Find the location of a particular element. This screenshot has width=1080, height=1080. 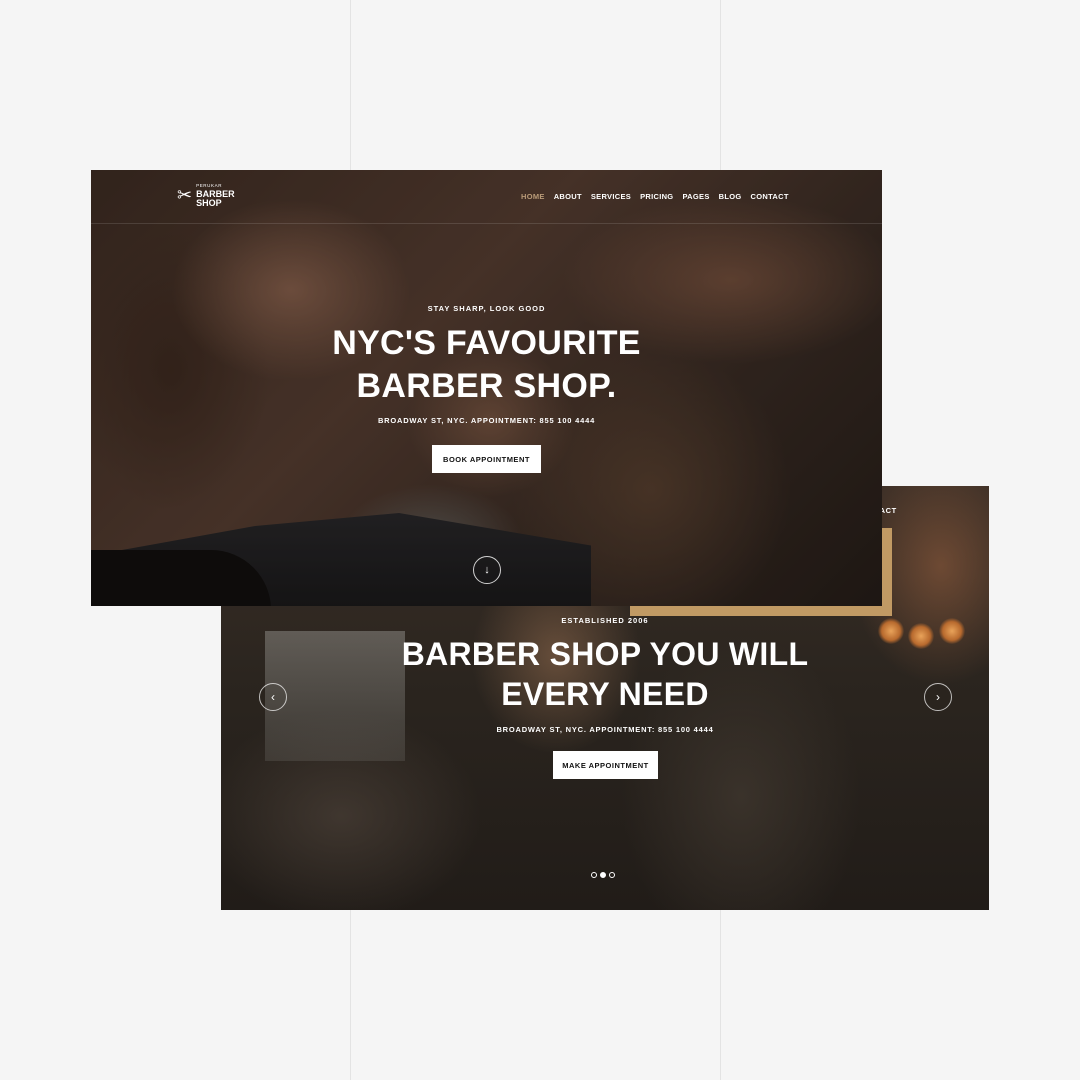

nav-item-home: HOME is located at coordinates (533, 196).